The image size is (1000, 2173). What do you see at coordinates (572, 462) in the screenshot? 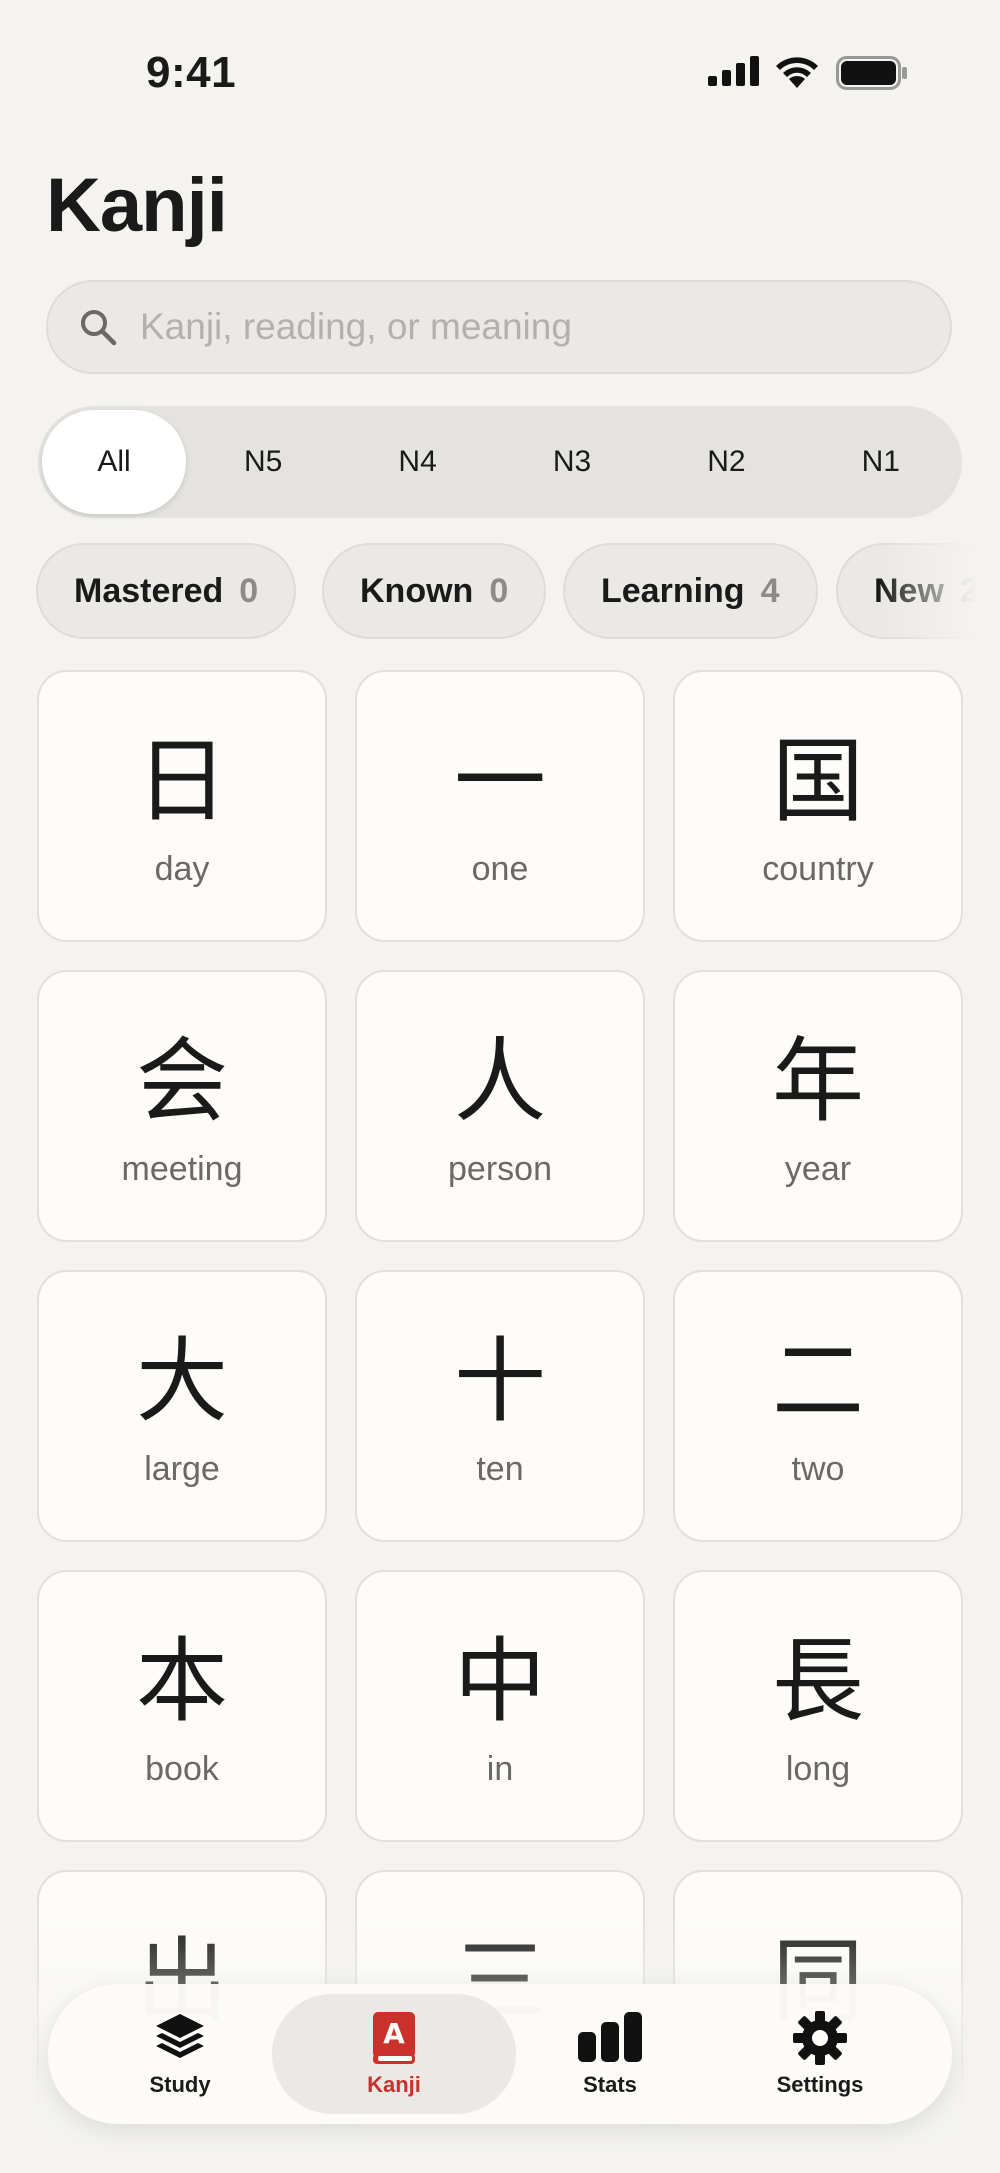
I see `level-option-n3: N3` at bounding box center [572, 462].